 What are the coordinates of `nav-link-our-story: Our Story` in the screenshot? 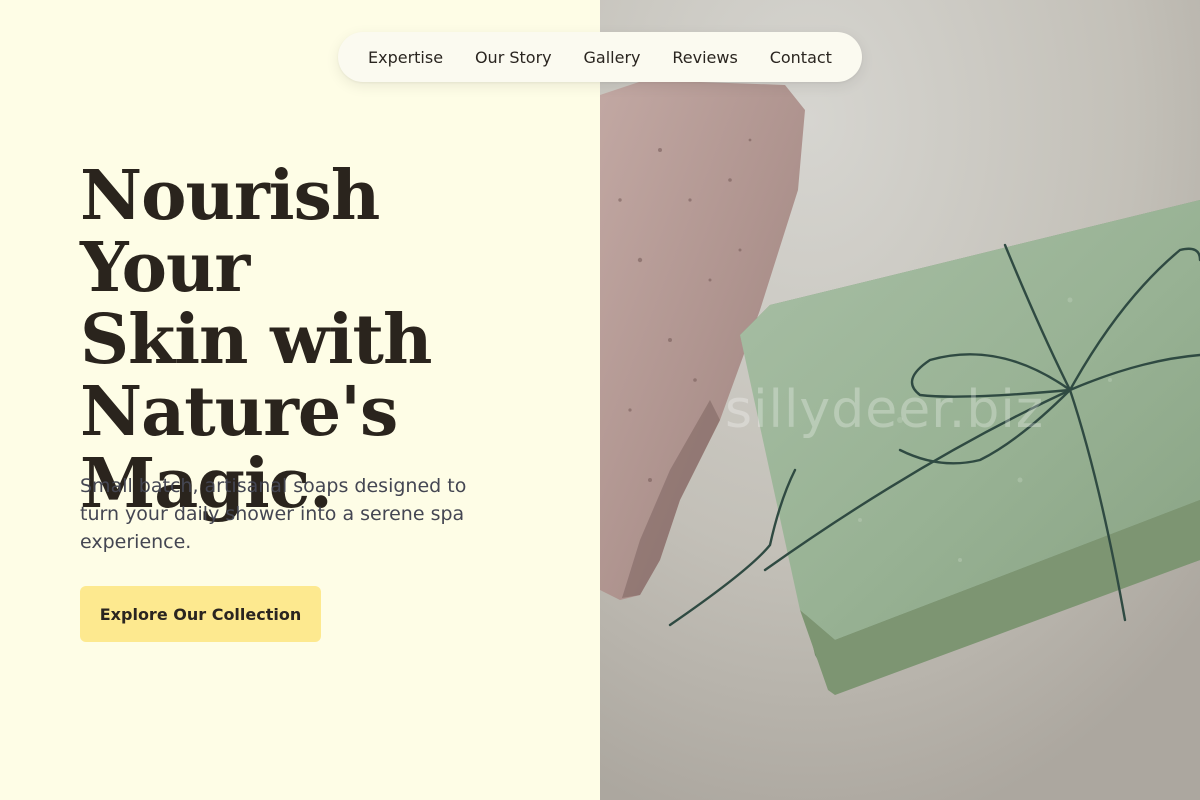 It's located at (513, 57).